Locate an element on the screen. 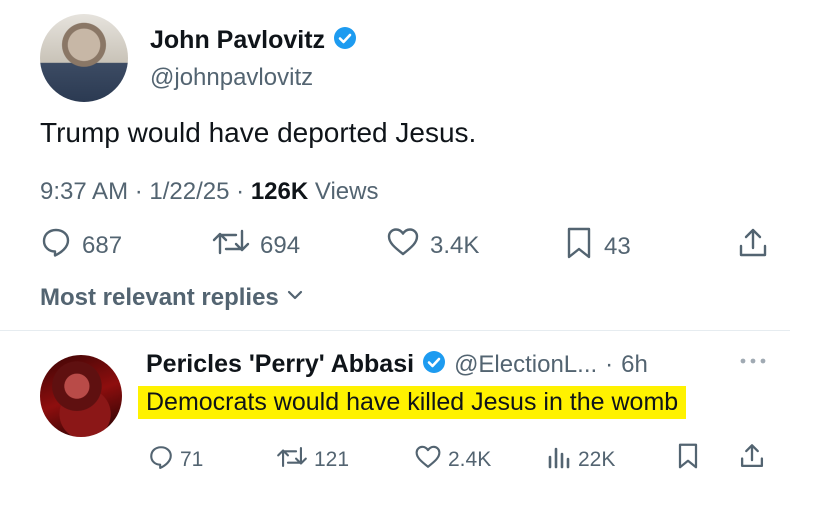  replies-sort-label: Most relevant replies is located at coordinates (159, 297).